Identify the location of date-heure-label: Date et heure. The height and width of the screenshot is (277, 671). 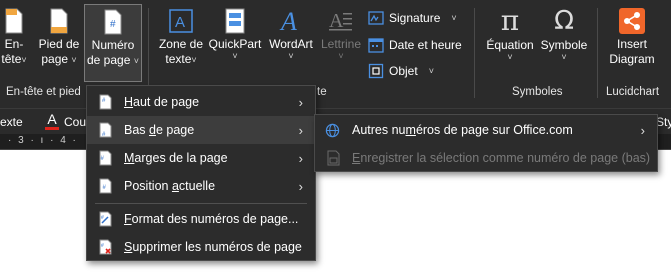
(425, 45).